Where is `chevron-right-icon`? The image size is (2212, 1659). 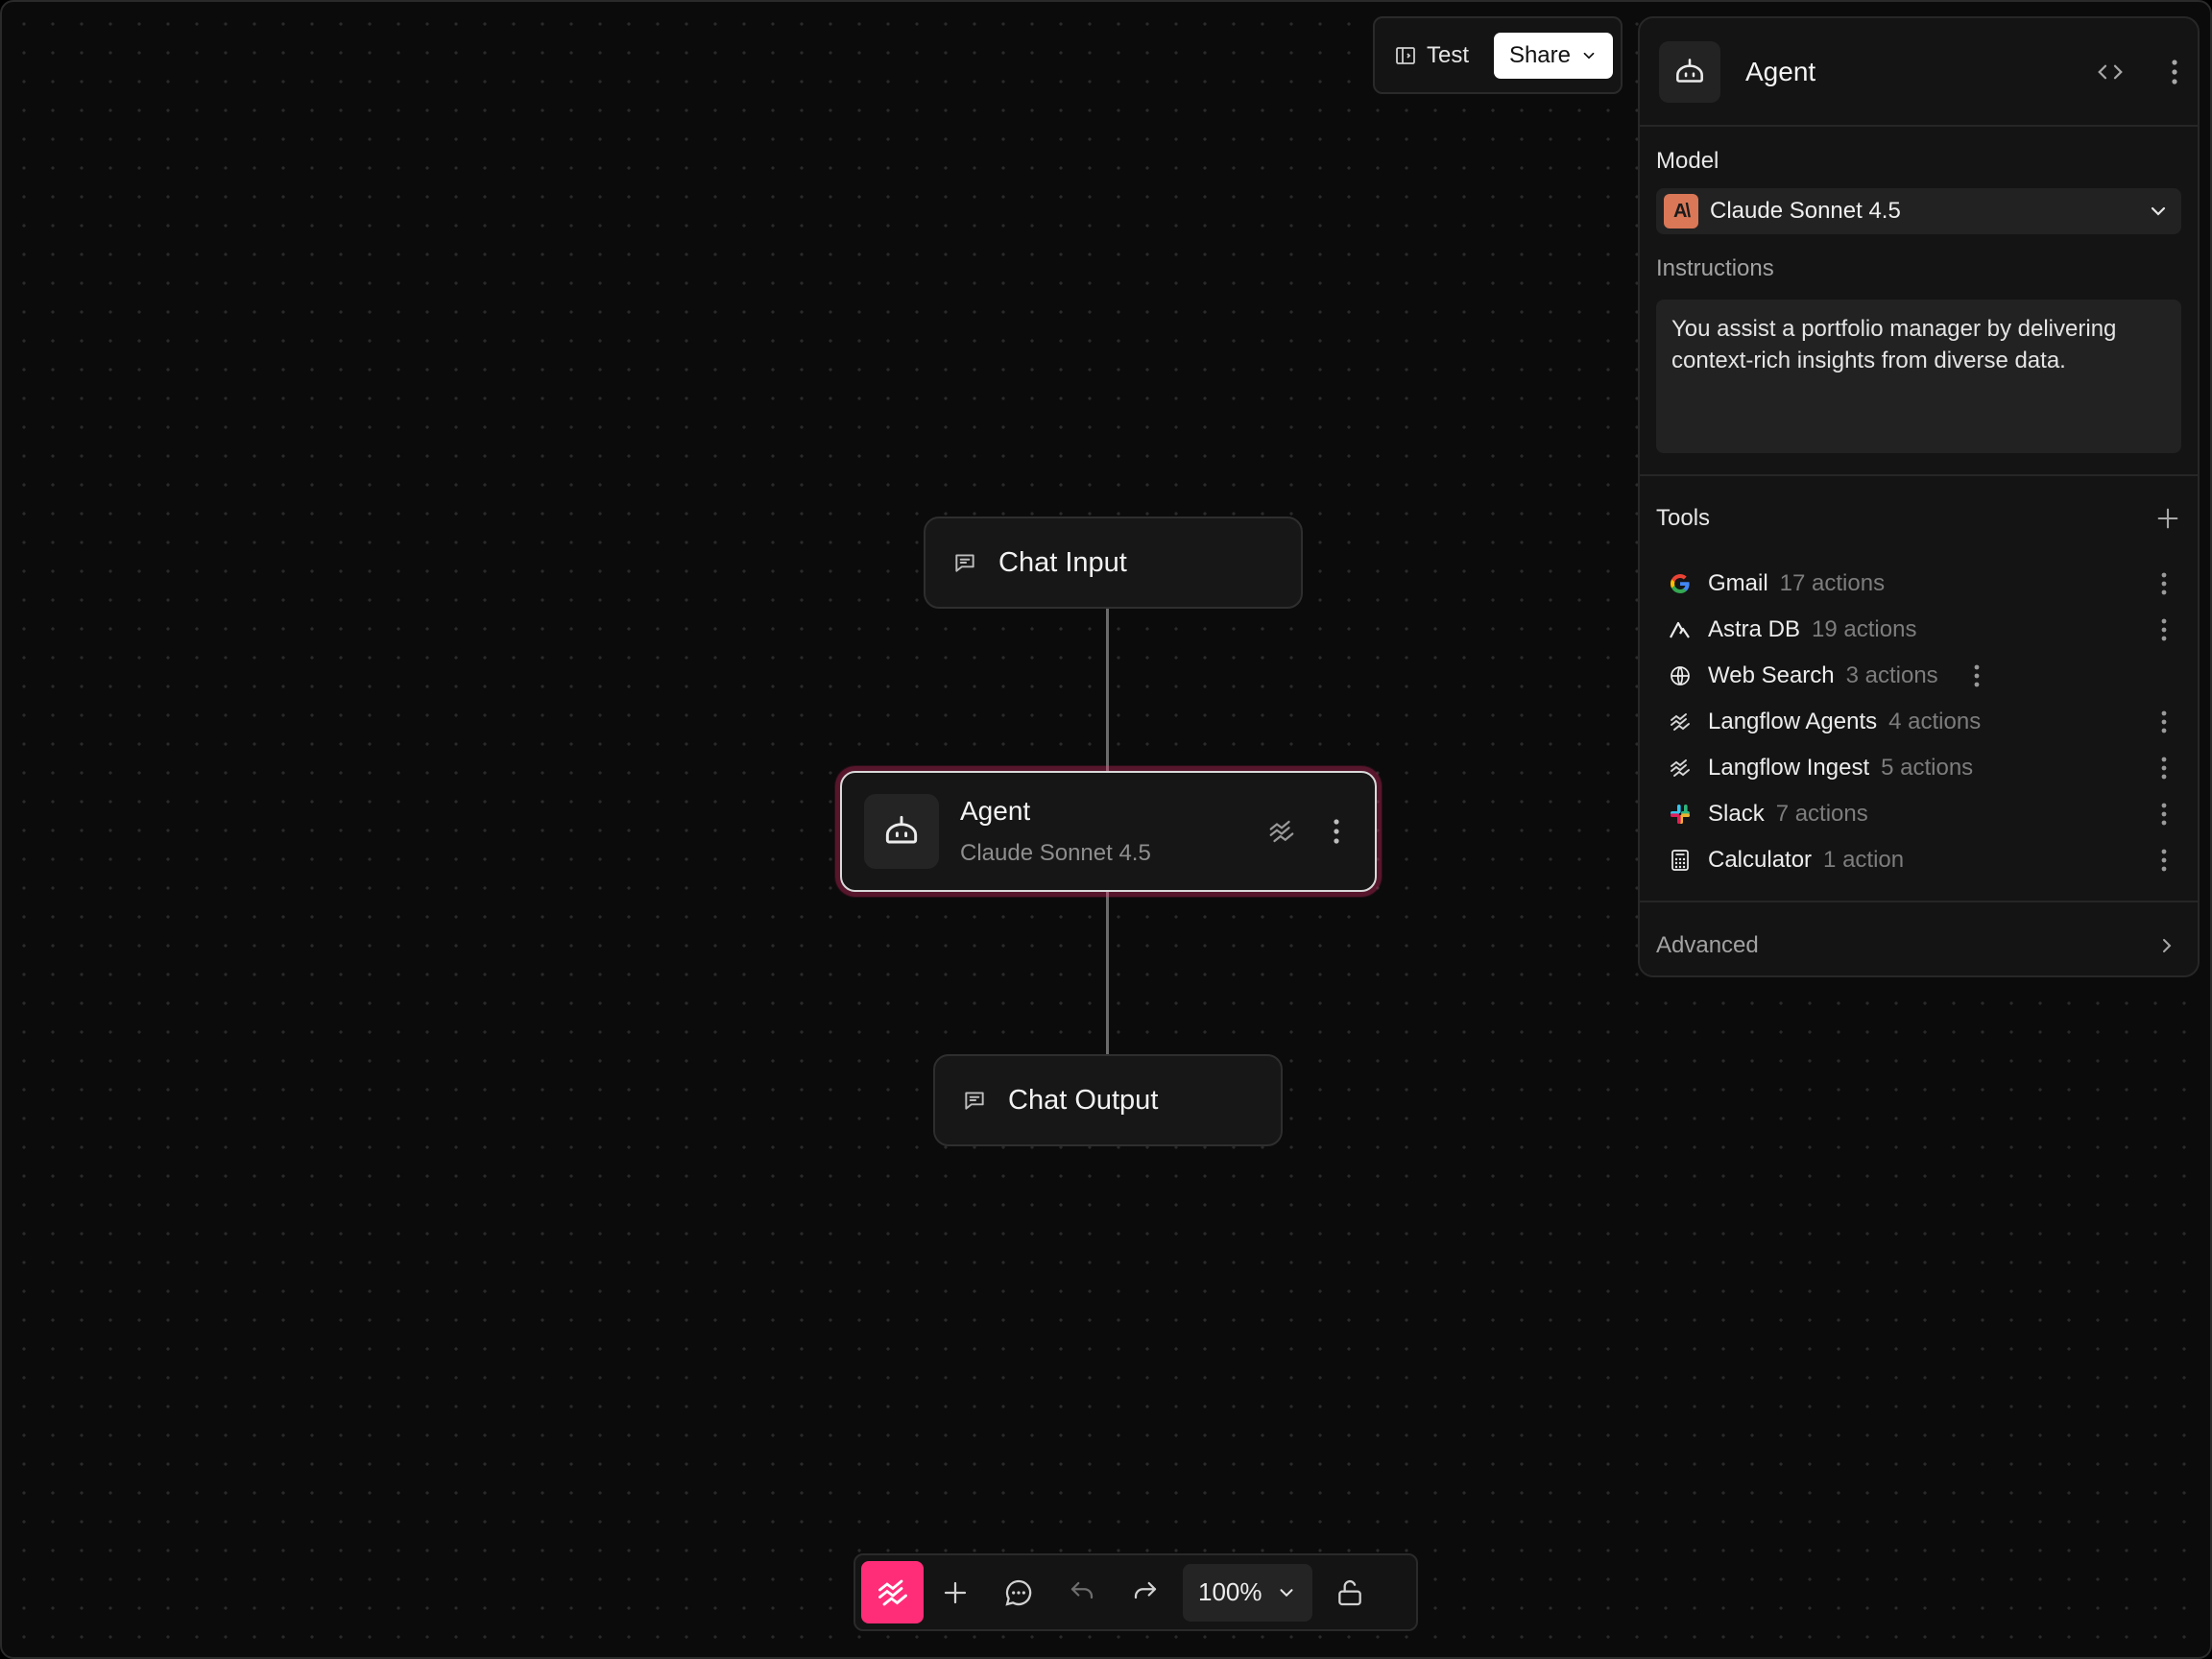
chevron-right-icon is located at coordinates (2167, 946).